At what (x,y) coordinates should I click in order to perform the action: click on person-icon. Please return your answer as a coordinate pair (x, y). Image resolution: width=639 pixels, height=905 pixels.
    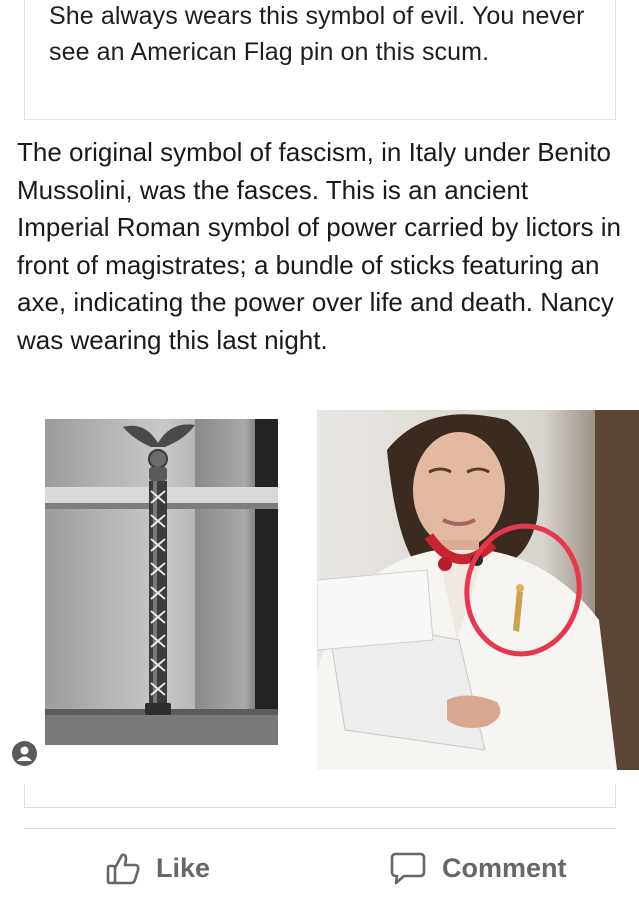
    Looking at the image, I should click on (24, 753).